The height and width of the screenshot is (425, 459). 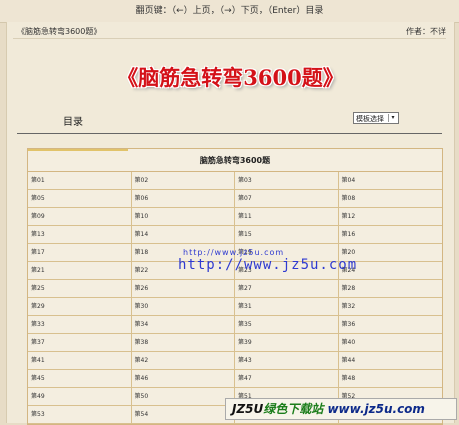 I want to click on navigation-hint-bar: 翻页键：（←）上页，（→）下页，（Enter）目录, so click(x=229, y=11).